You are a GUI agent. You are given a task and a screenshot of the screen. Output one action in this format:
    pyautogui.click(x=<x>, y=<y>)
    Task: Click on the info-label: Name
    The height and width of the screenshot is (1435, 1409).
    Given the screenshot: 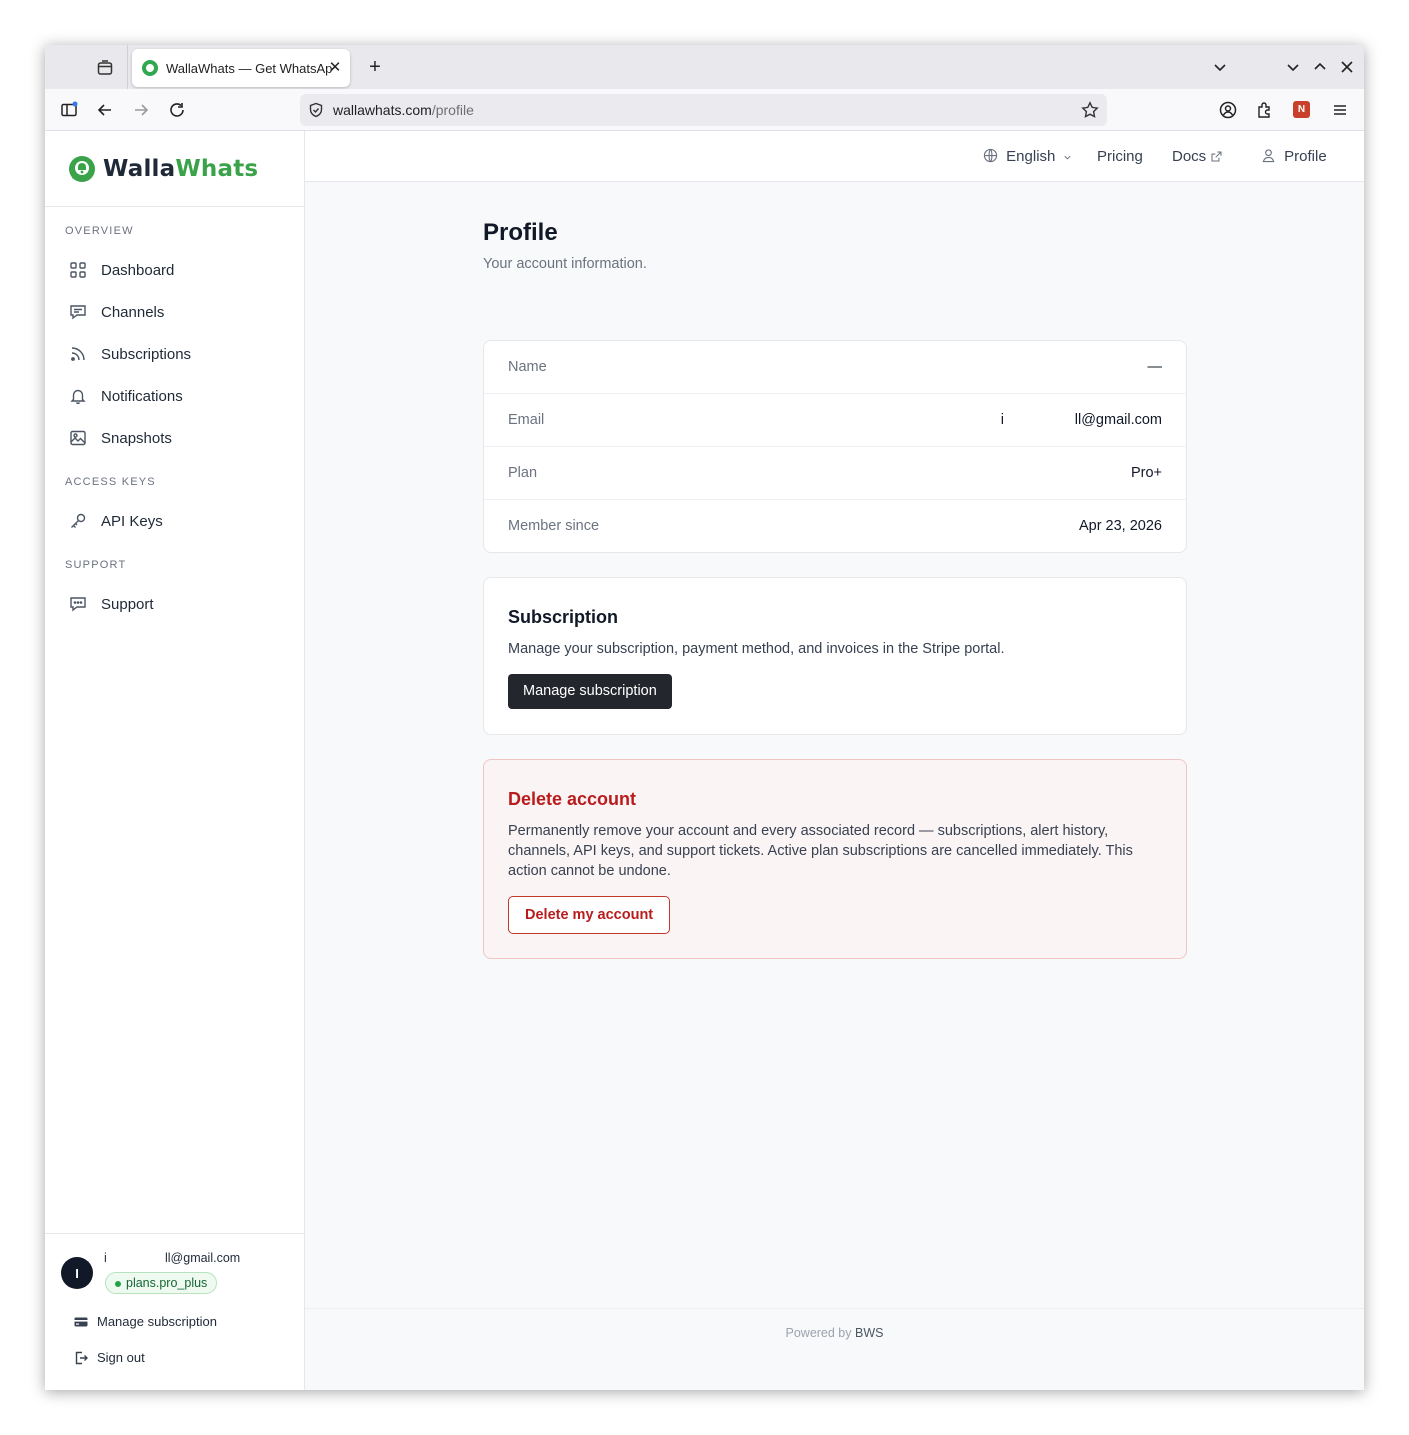 What is the action you would take?
    pyautogui.click(x=527, y=367)
    